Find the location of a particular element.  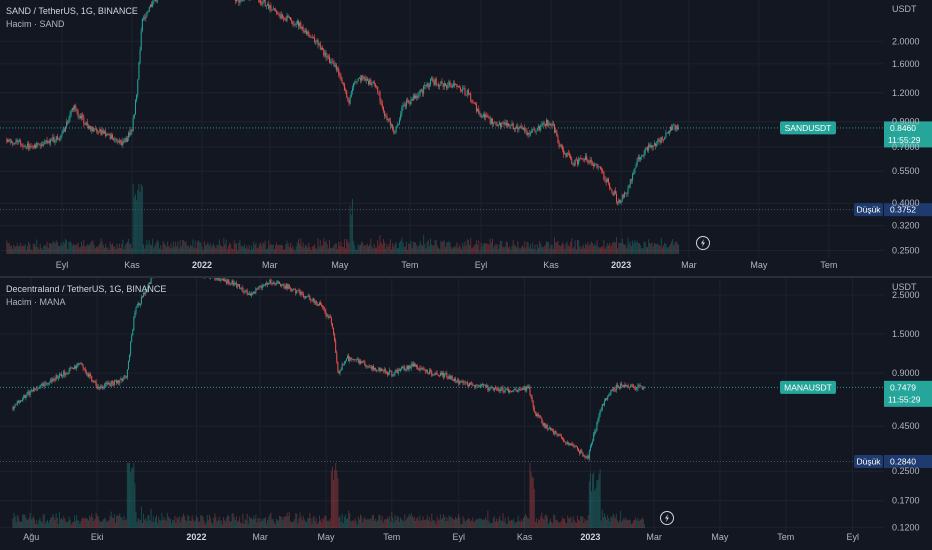

mana-legend-title: Decentraland / TetherUS, 1G, BINANCE is located at coordinates (86, 289).